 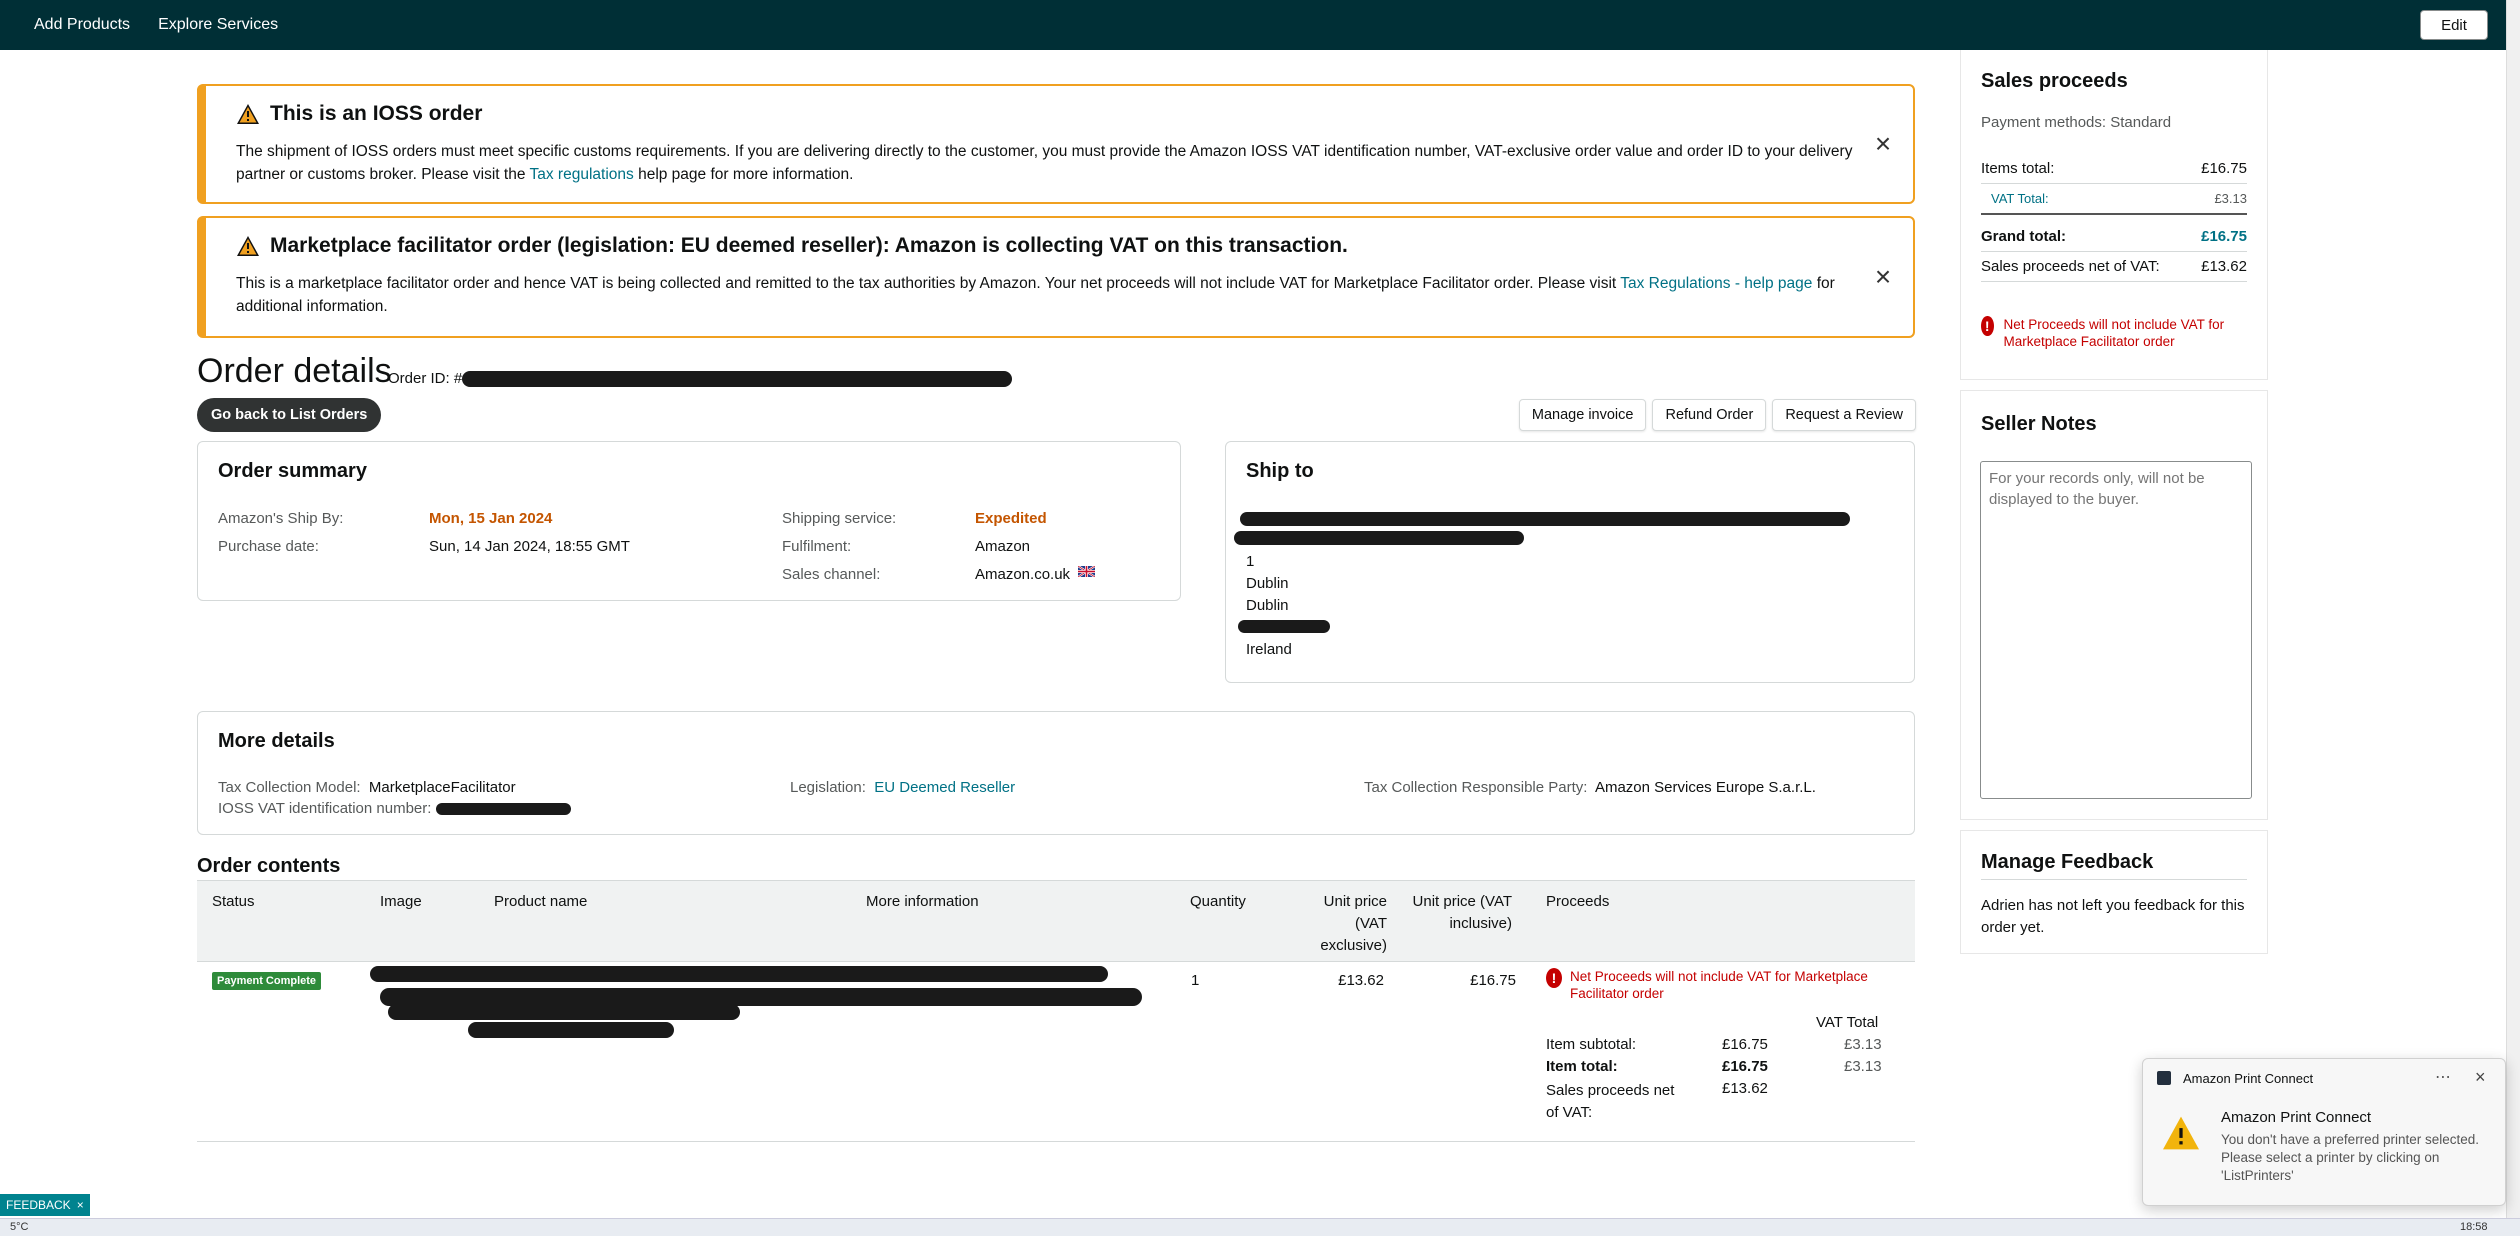 What do you see at coordinates (831, 574) in the screenshot?
I see `sales-channel-label: Sales channel:` at bounding box center [831, 574].